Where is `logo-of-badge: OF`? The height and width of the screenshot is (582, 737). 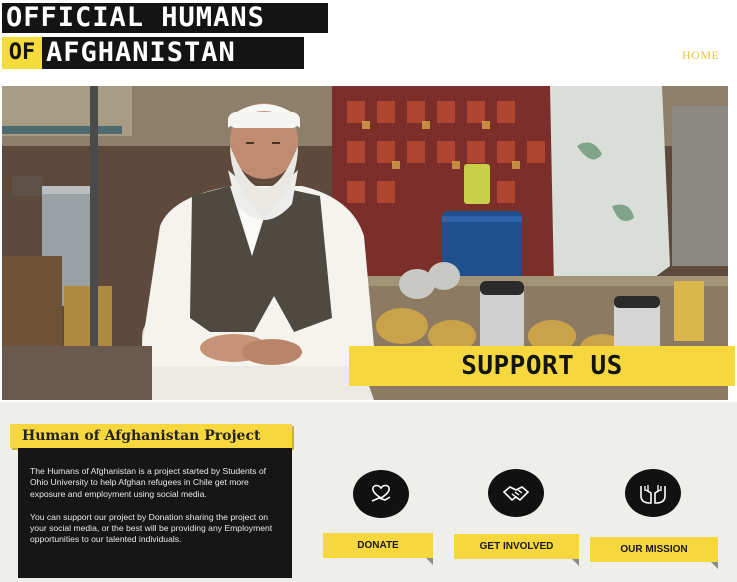
logo-of-badge: OF is located at coordinates (22, 53).